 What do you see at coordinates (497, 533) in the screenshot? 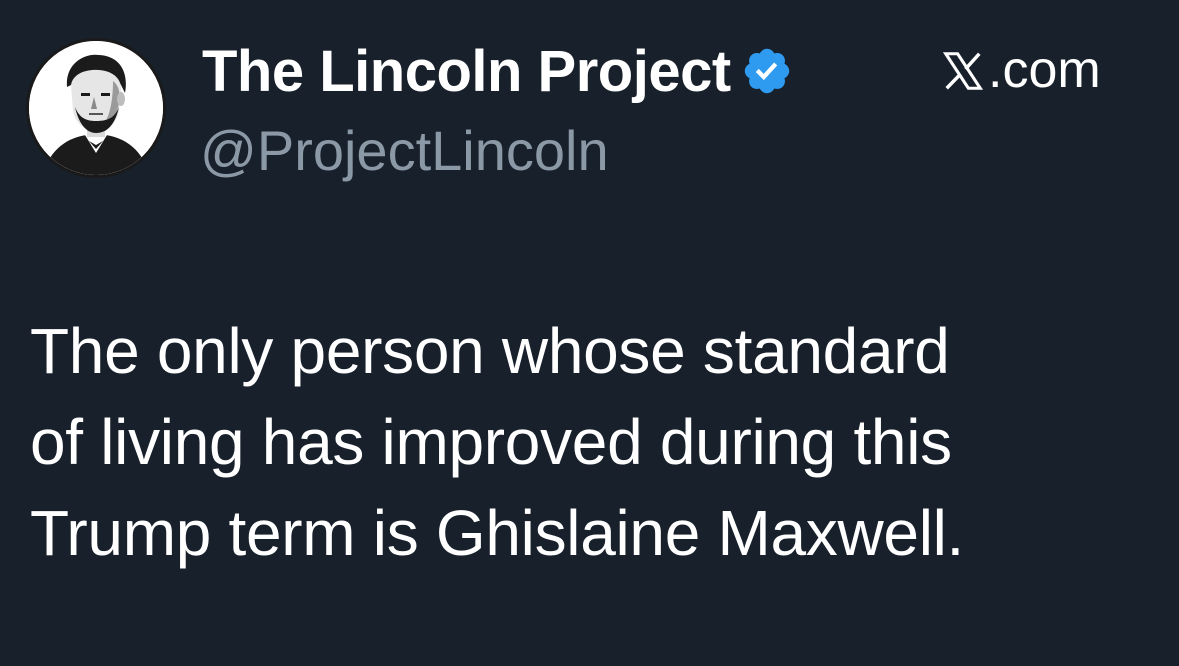
I see `tweet-text-line: Trump term is Ghislaine Maxwell.` at bounding box center [497, 533].